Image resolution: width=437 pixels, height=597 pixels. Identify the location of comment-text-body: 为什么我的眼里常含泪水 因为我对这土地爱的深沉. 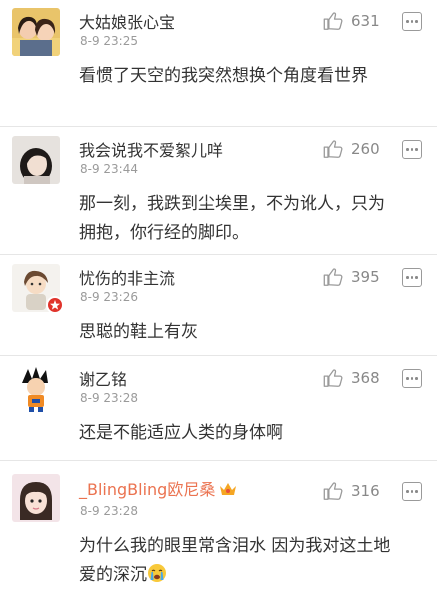
(235, 560).